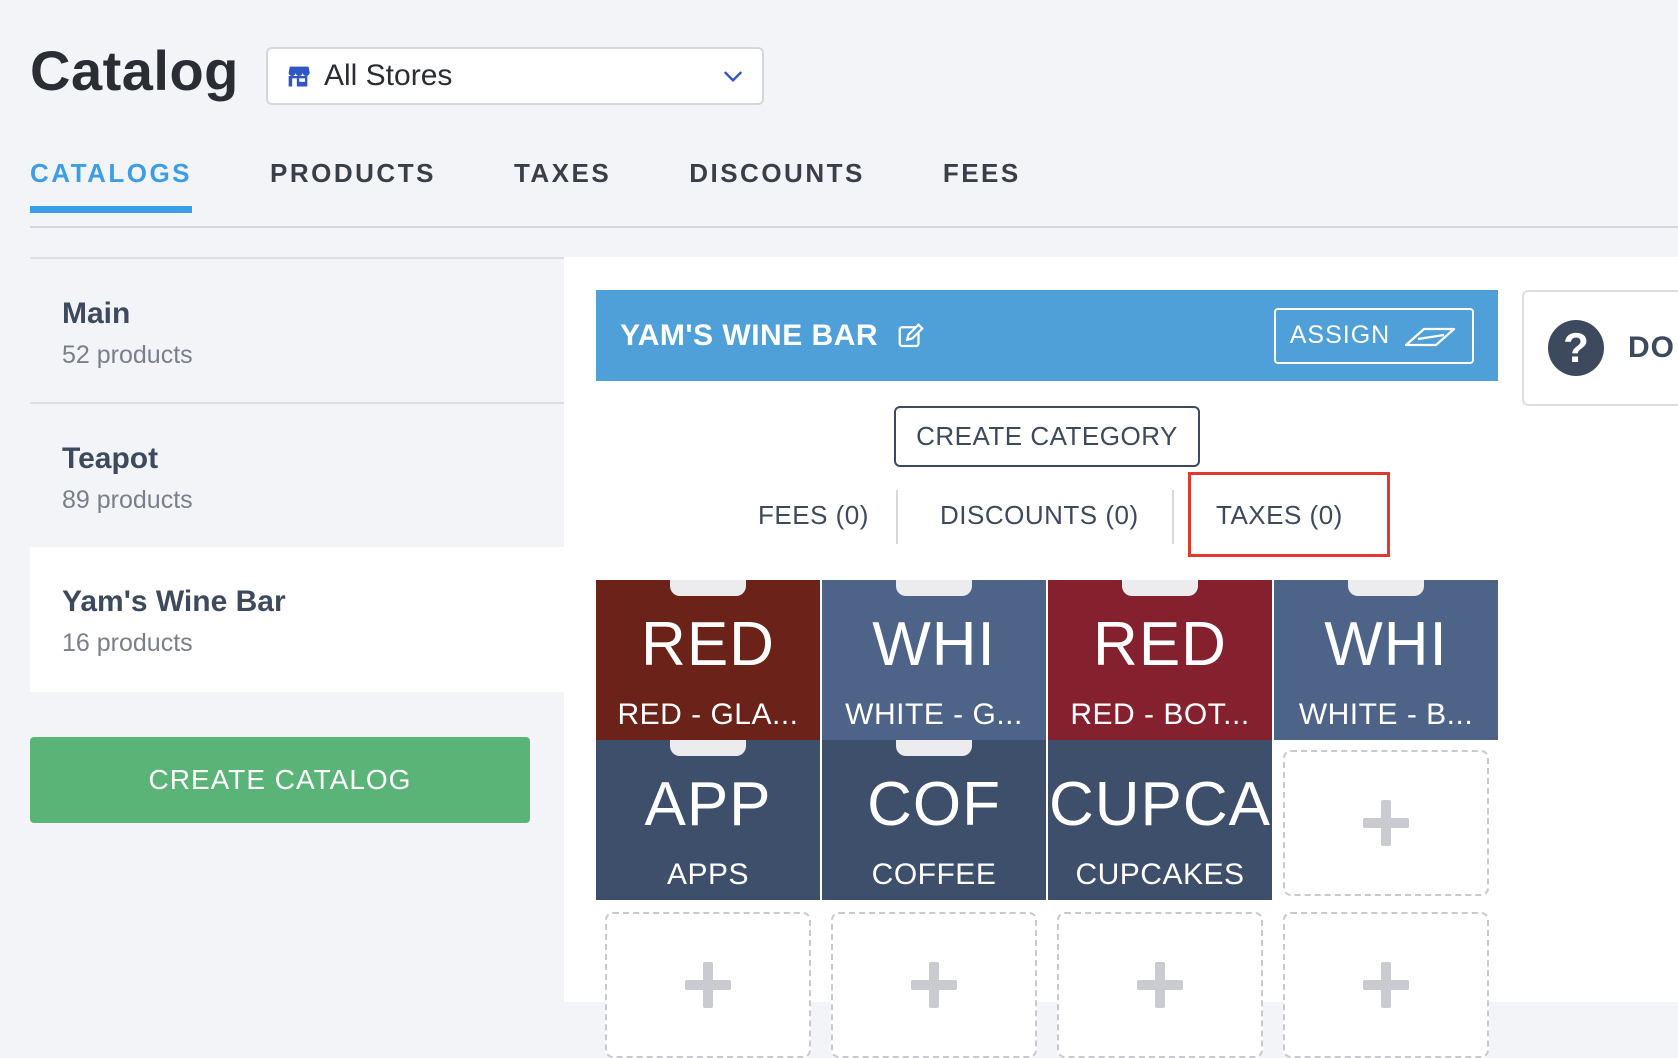 Image resolution: width=1678 pixels, height=1058 pixels. I want to click on assign-button: ASSIGN, so click(1374, 335).